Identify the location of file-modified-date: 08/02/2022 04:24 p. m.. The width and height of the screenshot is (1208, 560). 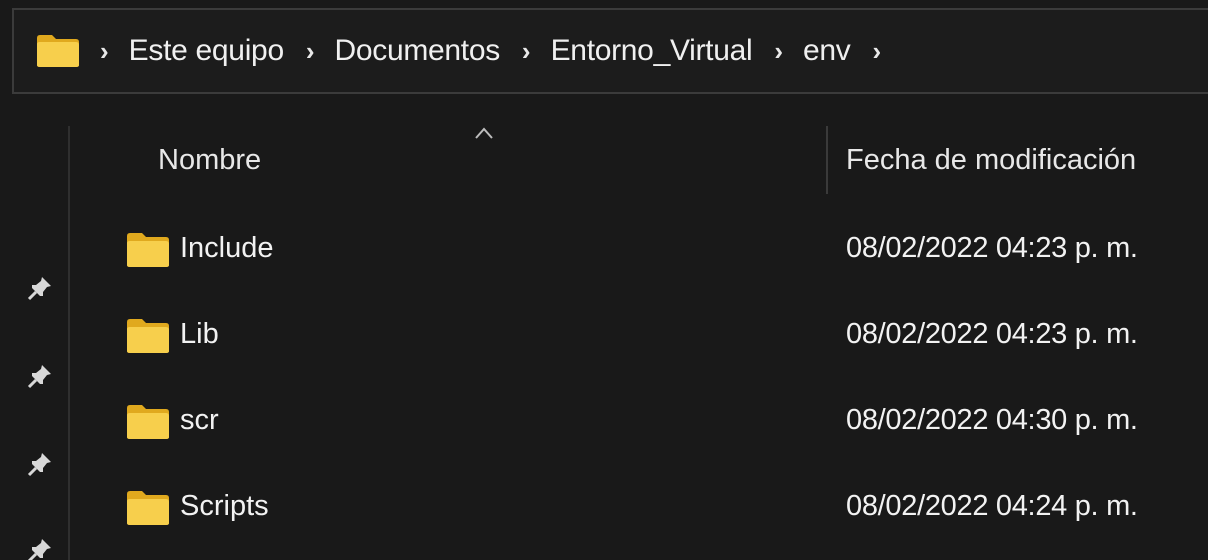
(992, 506).